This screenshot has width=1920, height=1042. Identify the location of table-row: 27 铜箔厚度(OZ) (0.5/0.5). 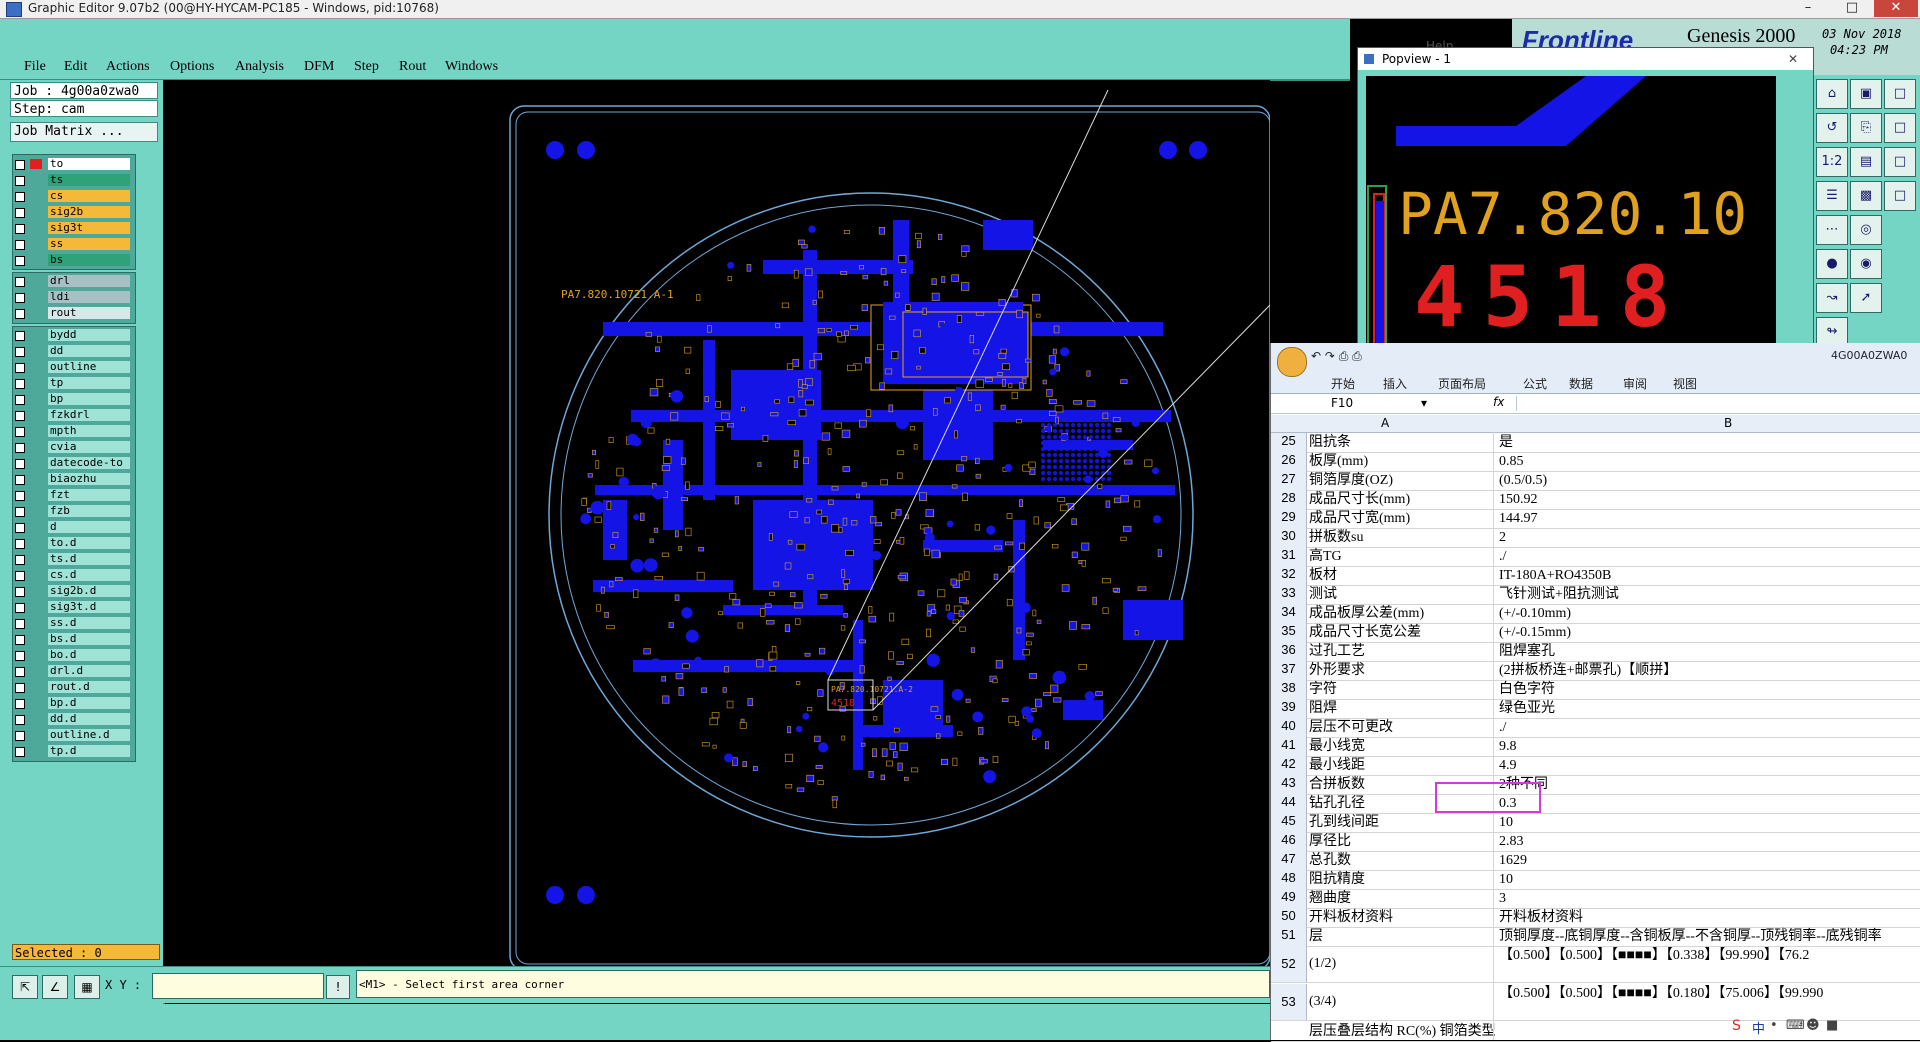
(1595, 481).